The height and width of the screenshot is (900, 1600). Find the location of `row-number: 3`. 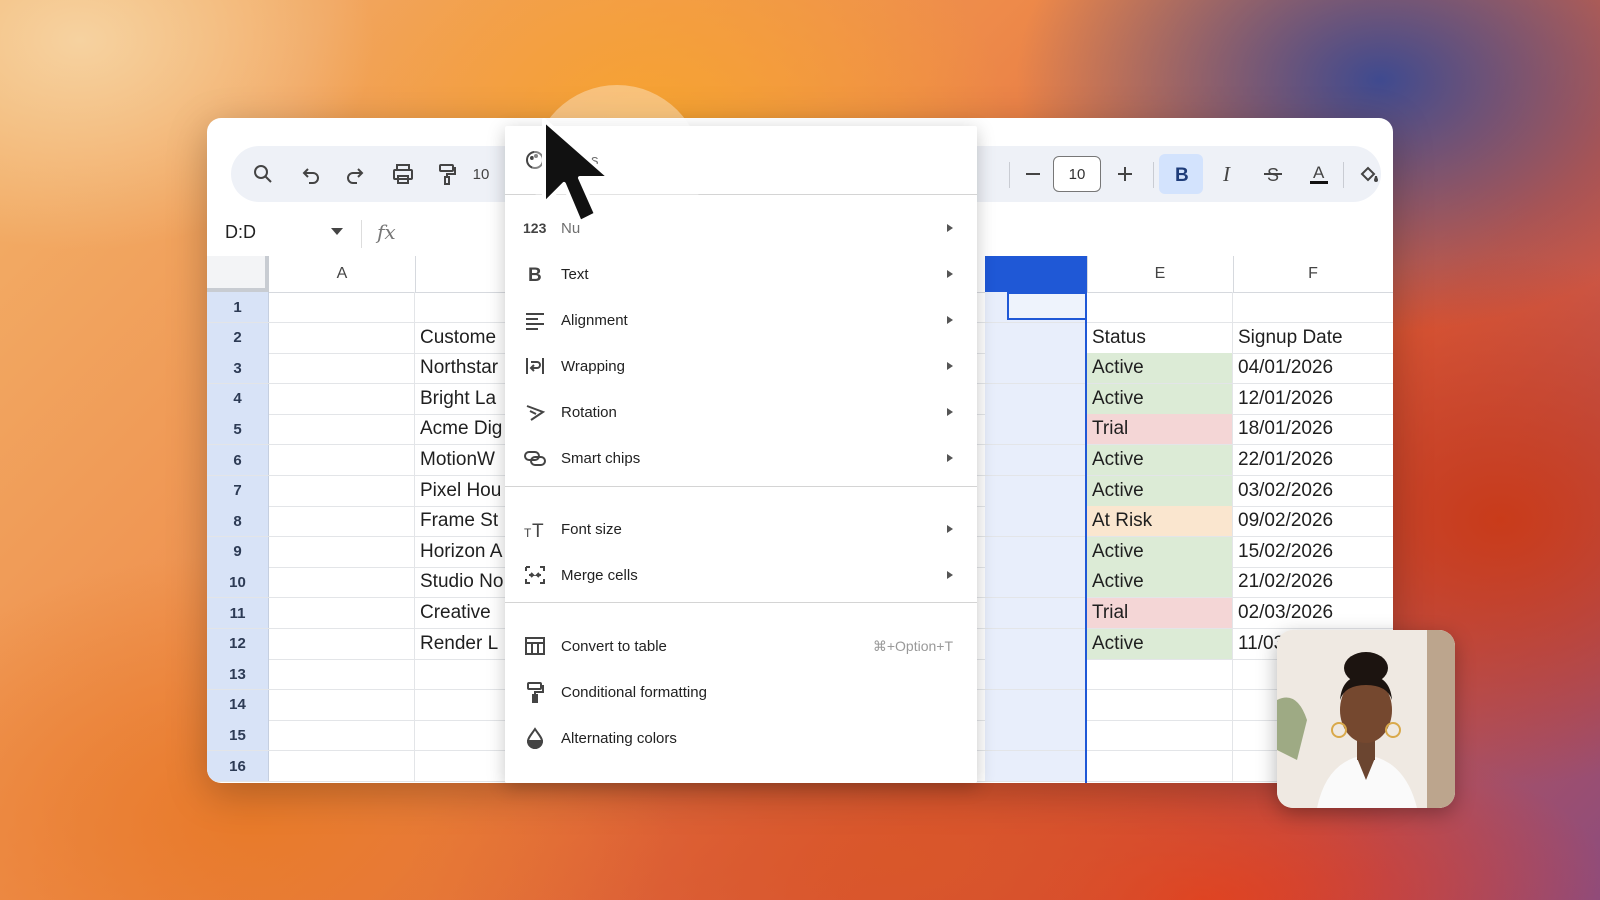

row-number: 3 is located at coordinates (238, 368).